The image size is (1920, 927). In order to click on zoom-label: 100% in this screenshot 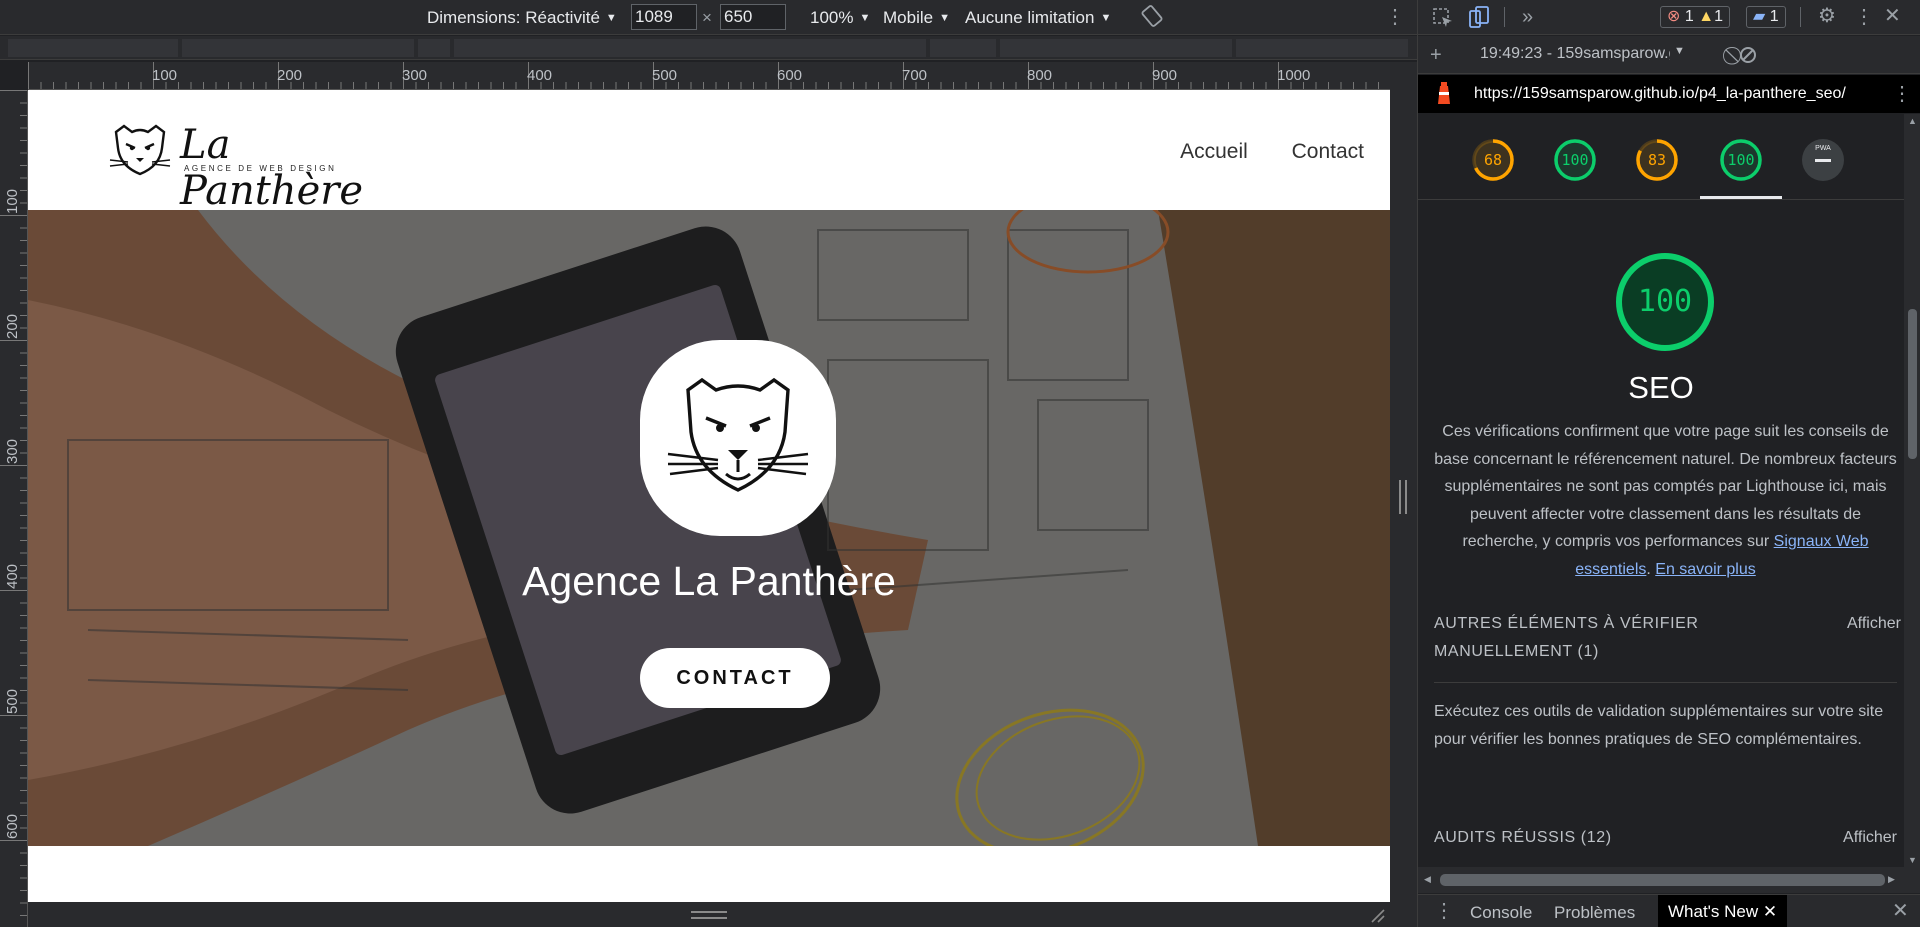, I will do `click(832, 17)`.